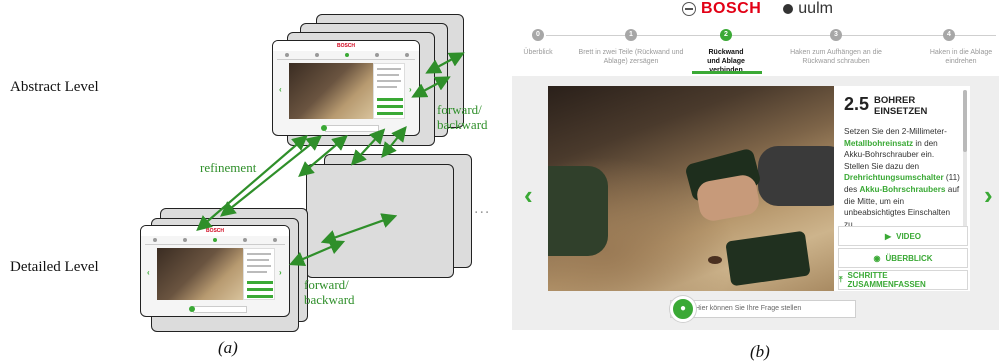  I want to click on bosch-logo-icon, so click(689, 9).